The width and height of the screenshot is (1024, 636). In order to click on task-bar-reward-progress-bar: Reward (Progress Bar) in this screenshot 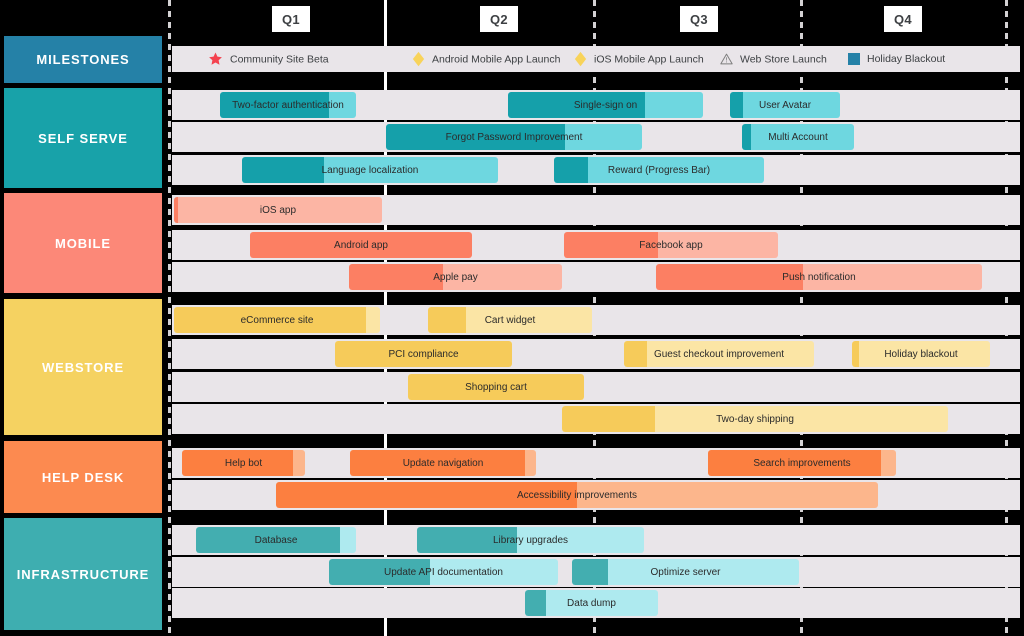, I will do `click(659, 170)`.